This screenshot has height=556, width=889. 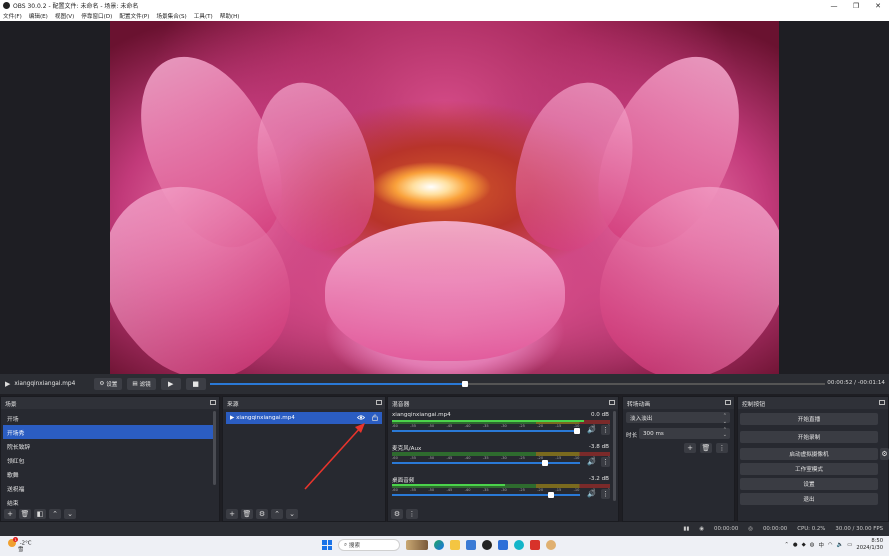 I want to click on wifi-icon: ◠, so click(x=830, y=545).